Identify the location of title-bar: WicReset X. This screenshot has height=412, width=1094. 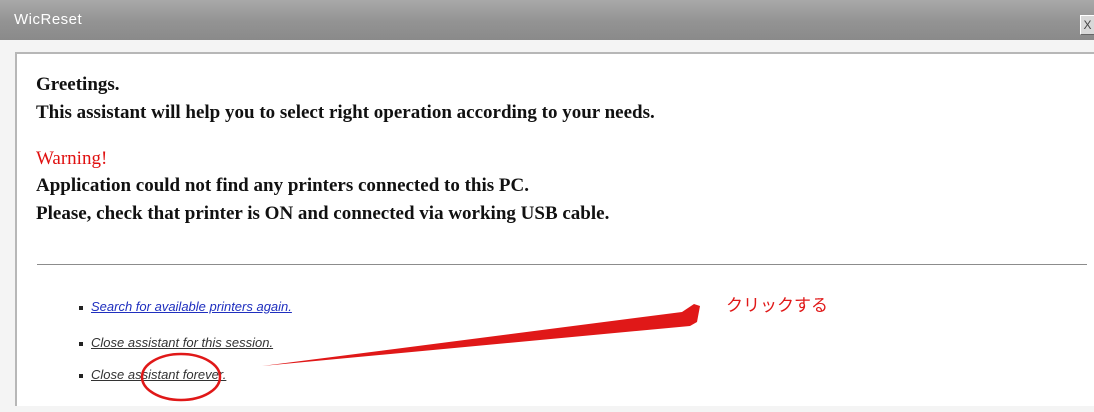
(547, 20).